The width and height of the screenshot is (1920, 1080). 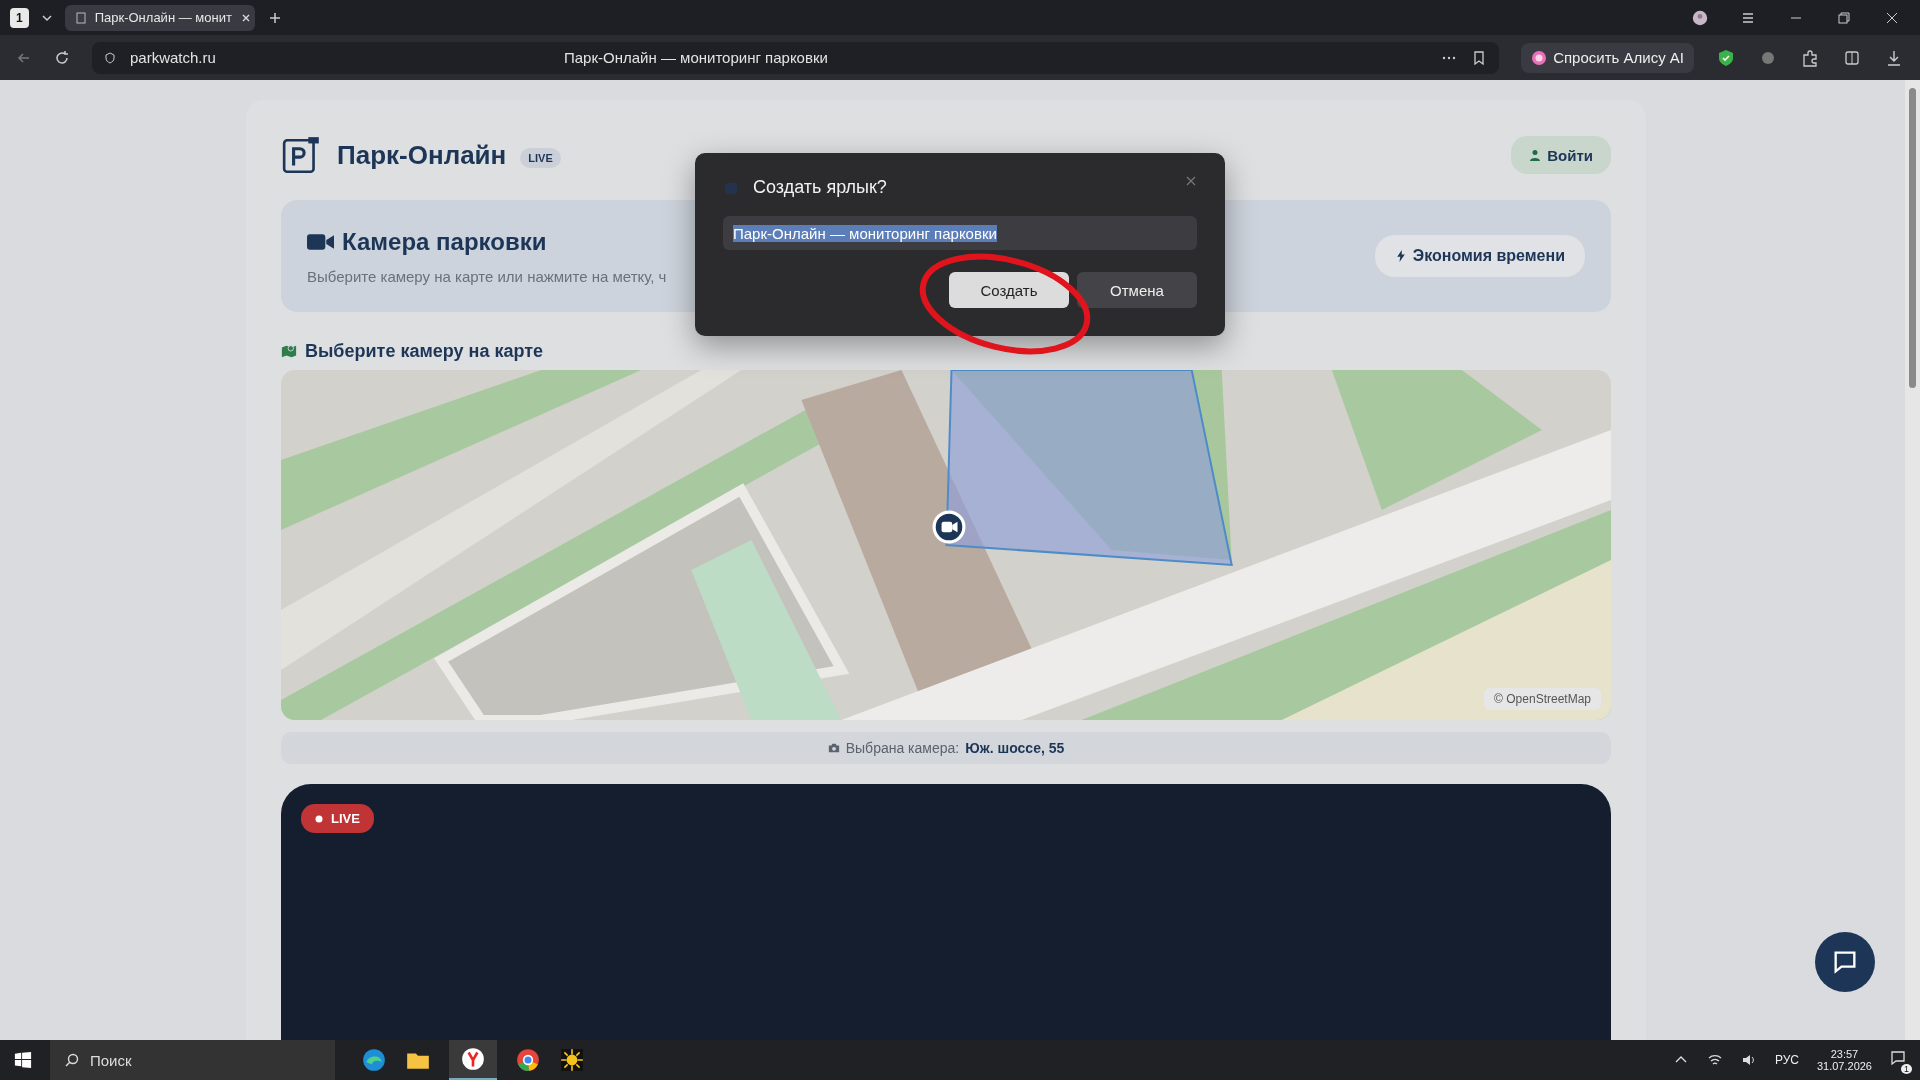 I want to click on time-saving-button: Экономия времени, so click(x=1479, y=256).